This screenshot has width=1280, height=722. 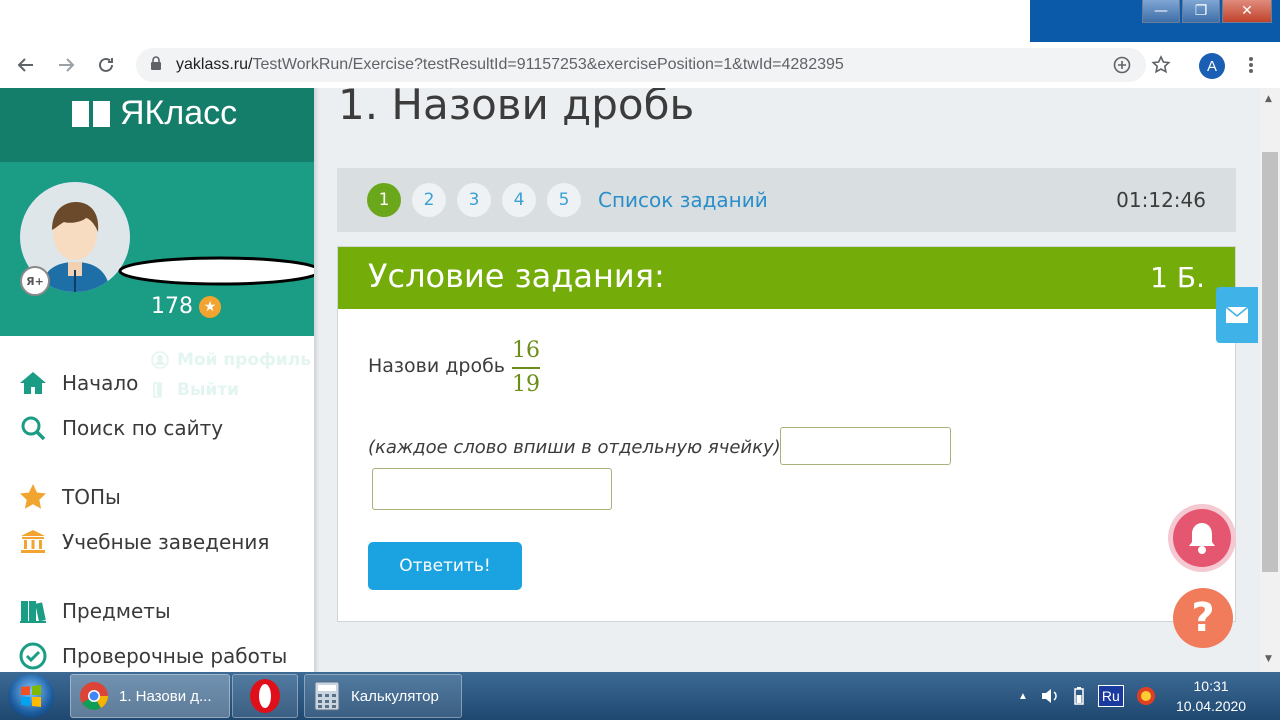 I want to click on bookmark-button, so click(x=1161, y=65).